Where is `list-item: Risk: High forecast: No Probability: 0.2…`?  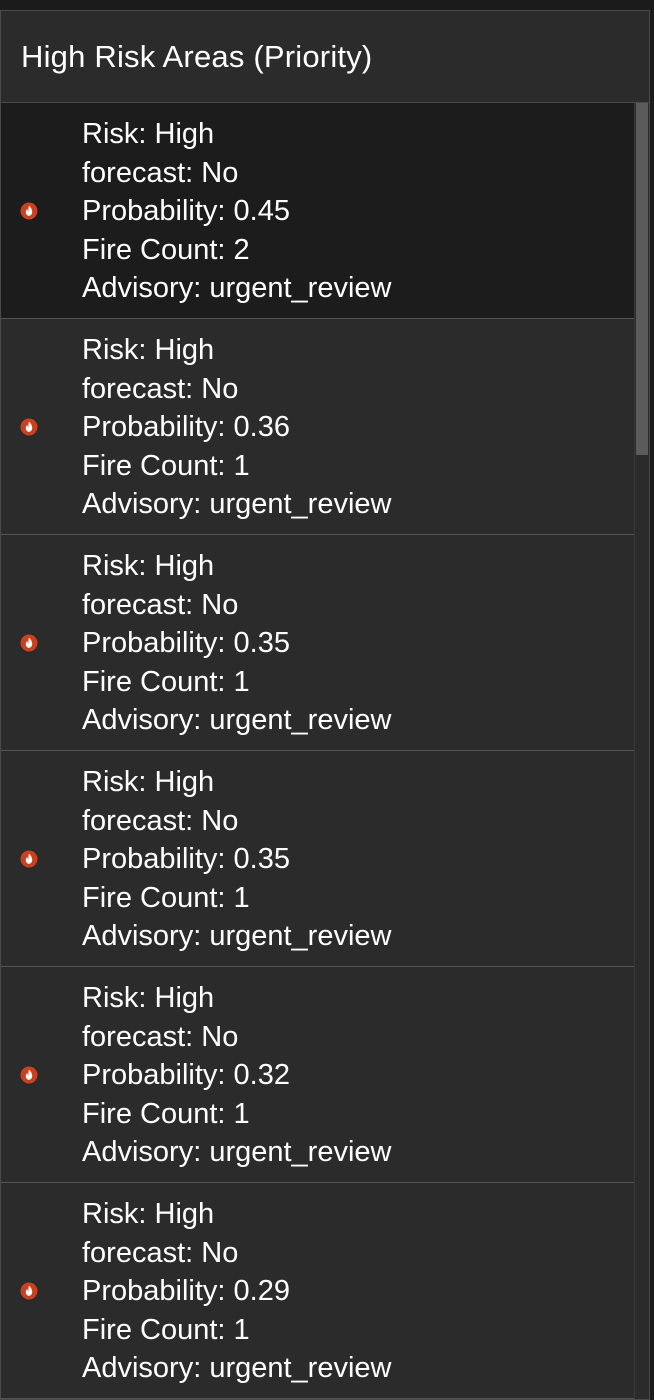 list-item: Risk: High forecast: No Probability: 0.2… is located at coordinates (317, 1291).